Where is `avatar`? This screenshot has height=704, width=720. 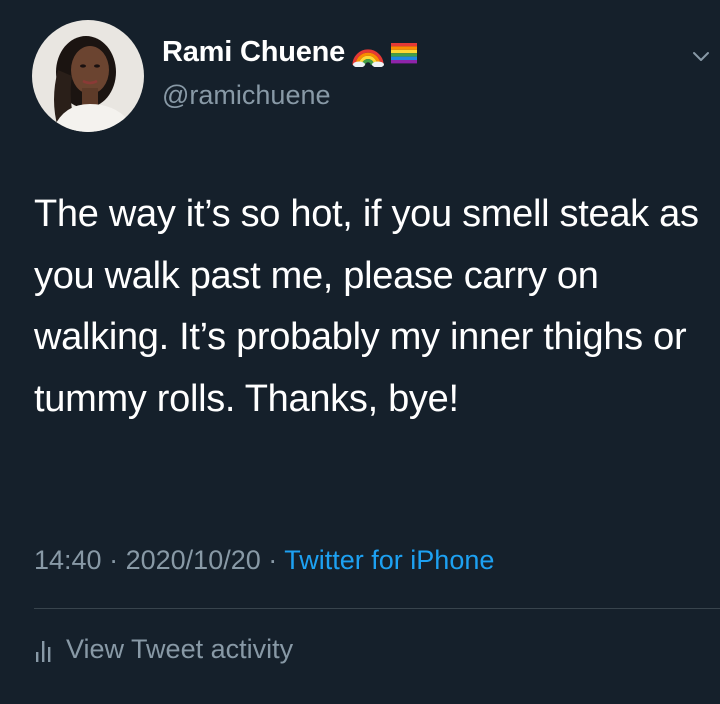 avatar is located at coordinates (88, 76).